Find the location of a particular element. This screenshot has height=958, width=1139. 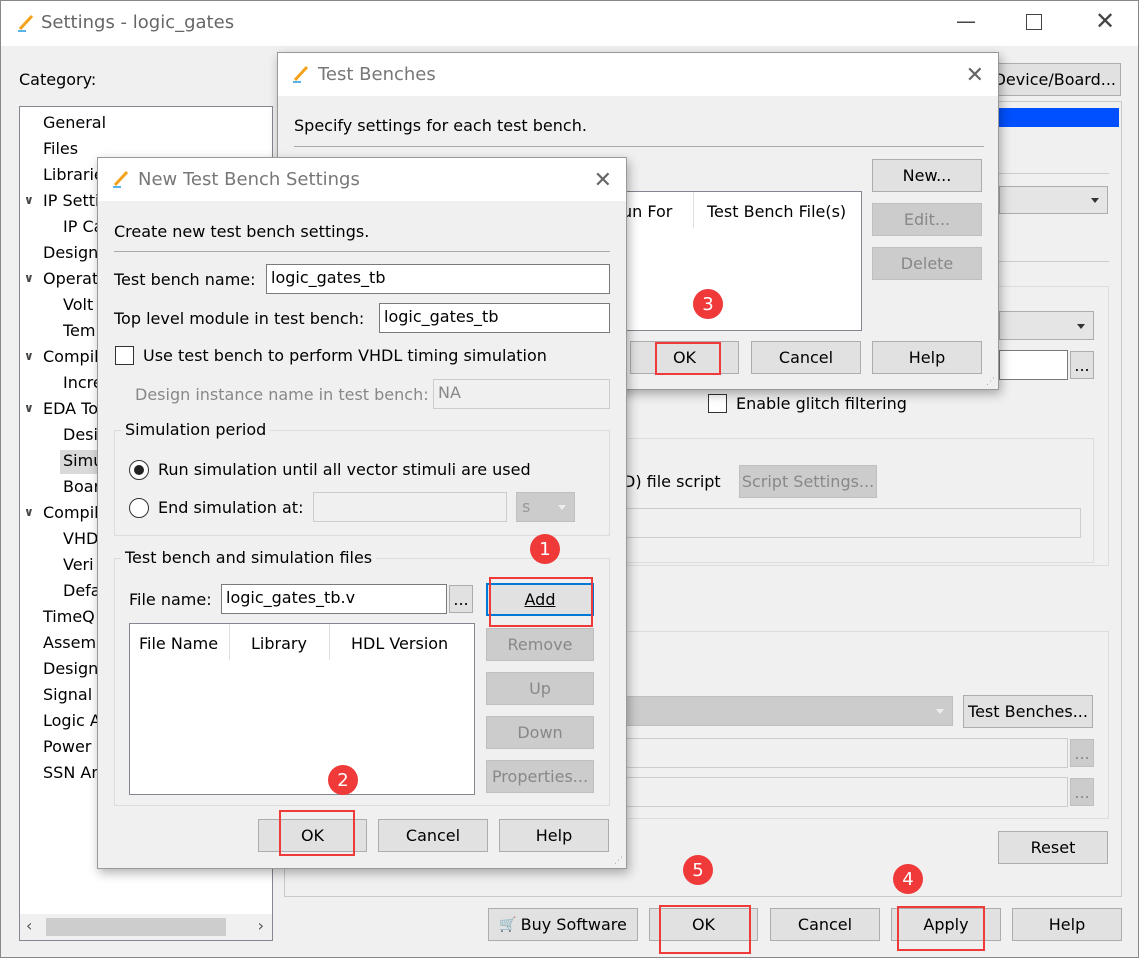

scrollbar-thumb is located at coordinates (136, 927).